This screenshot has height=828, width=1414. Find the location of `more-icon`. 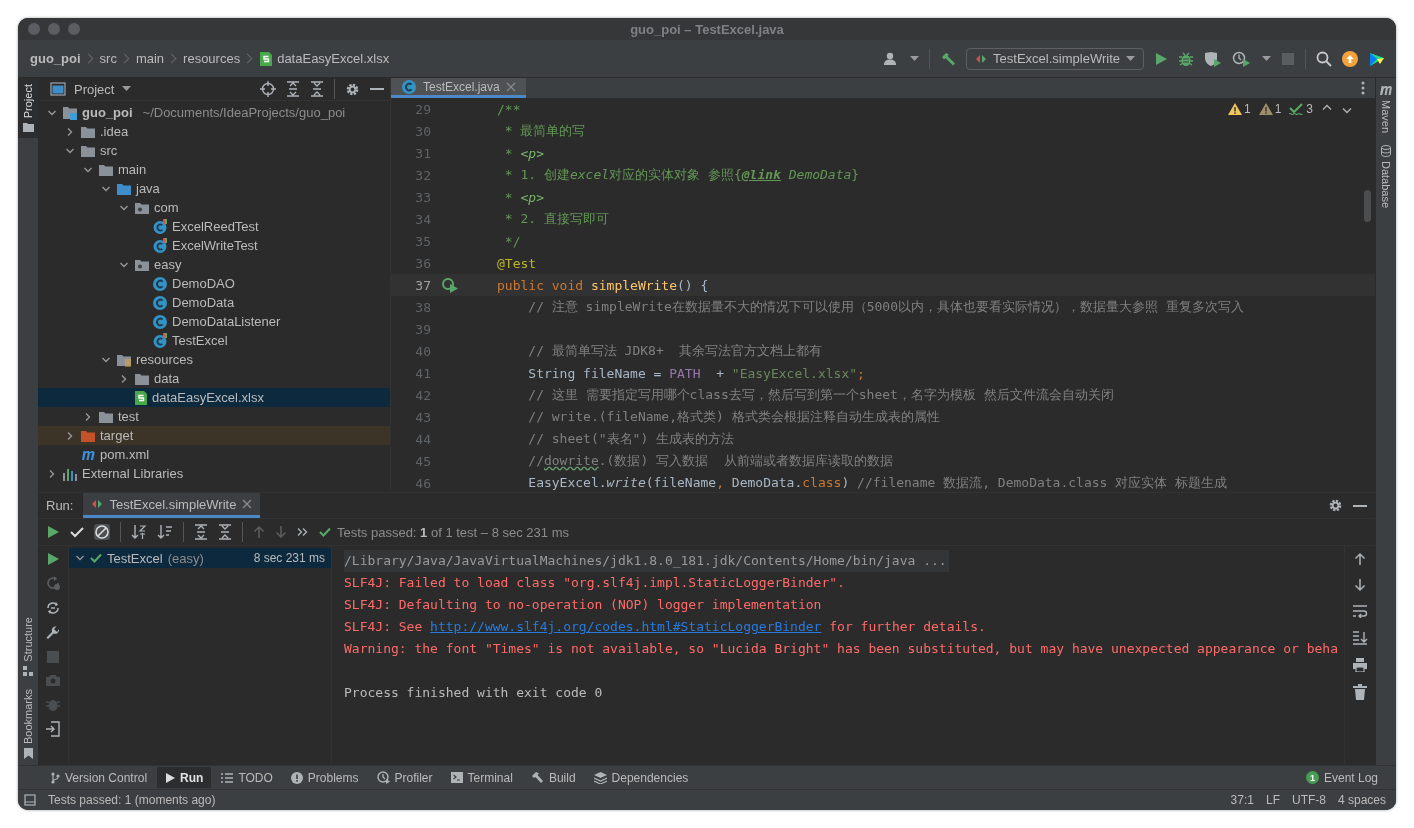

more-icon is located at coordinates (1363, 88).